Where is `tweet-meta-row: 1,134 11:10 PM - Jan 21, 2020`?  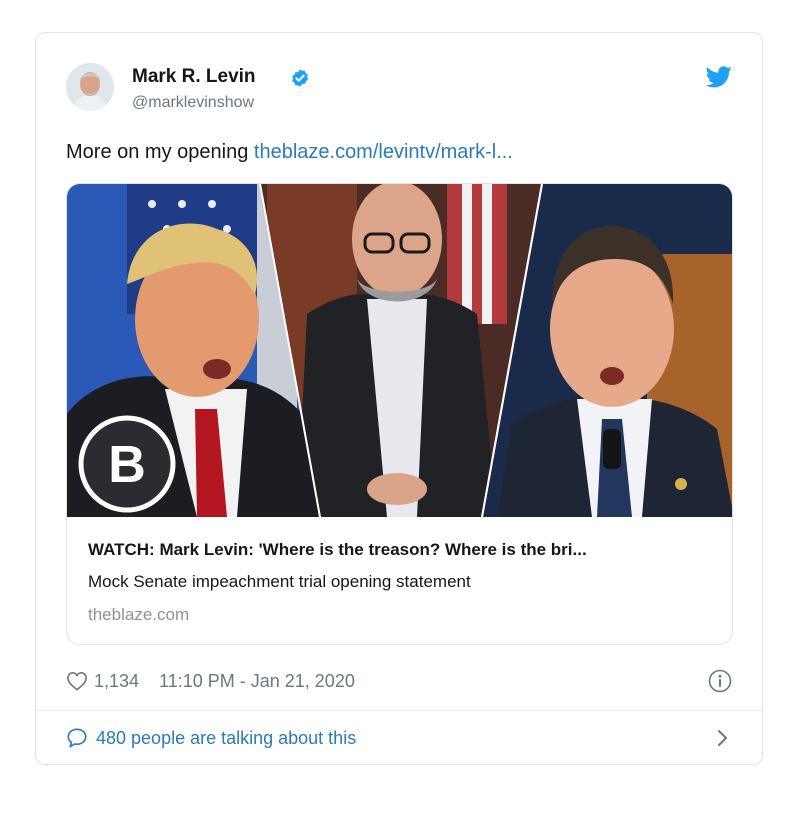
tweet-meta-row: 1,134 11:10 PM - Jan 21, 2020 is located at coordinates (210, 681).